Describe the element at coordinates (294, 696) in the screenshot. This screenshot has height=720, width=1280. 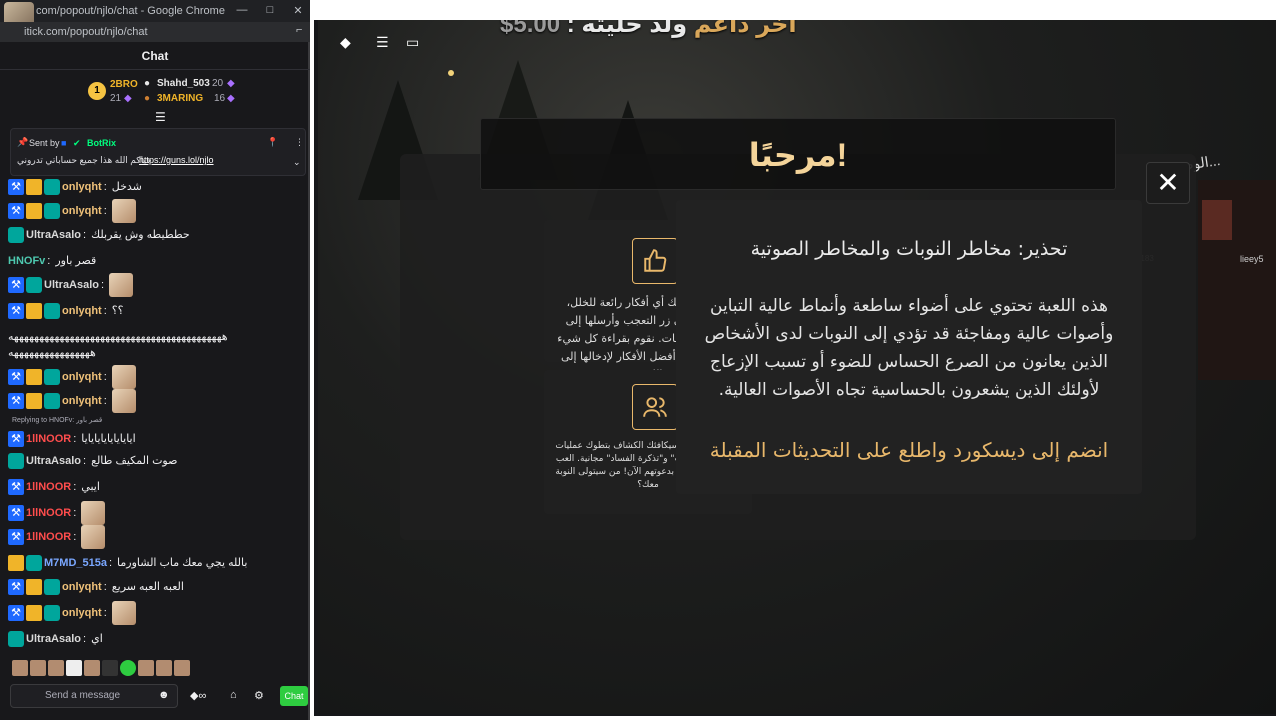
I see `chat-send-button: Chat` at that location.